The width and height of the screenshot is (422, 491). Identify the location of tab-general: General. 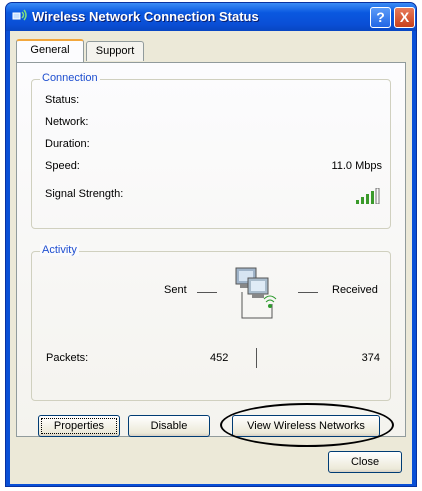
(50, 50).